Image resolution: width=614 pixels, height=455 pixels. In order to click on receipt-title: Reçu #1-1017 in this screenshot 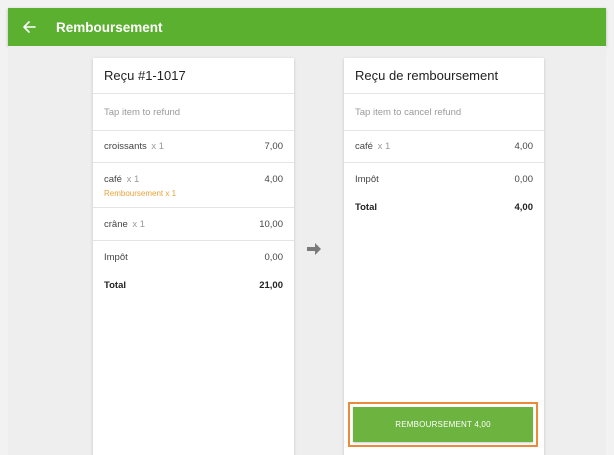, I will do `click(193, 76)`.